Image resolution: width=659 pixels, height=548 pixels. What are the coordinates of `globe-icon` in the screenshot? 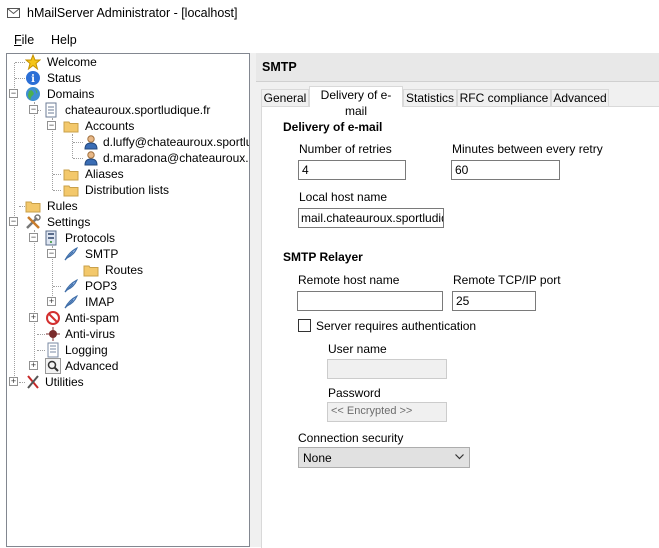 It's located at (33, 94).